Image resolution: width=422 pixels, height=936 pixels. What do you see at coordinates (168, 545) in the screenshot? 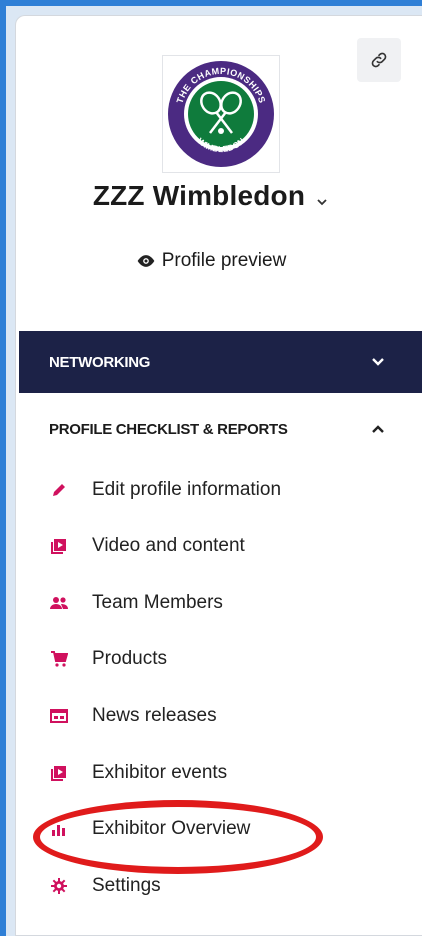
I see `menu-item-label: Video and content` at bounding box center [168, 545].